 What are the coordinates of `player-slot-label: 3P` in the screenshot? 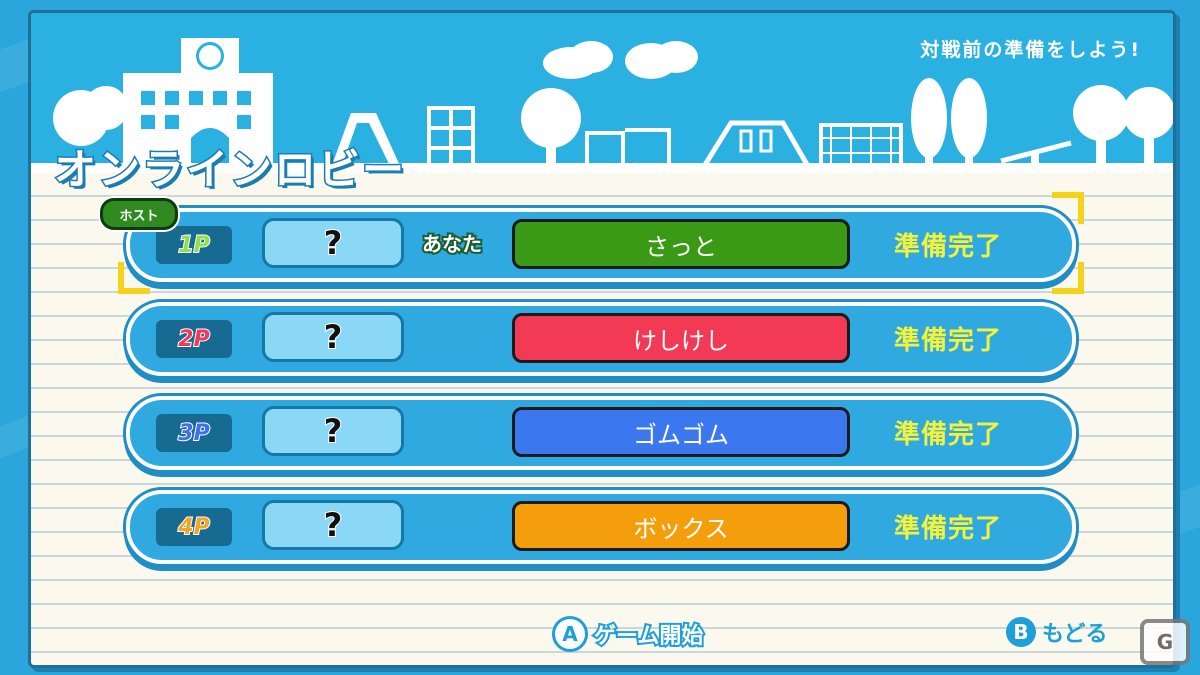 It's located at (193, 433).